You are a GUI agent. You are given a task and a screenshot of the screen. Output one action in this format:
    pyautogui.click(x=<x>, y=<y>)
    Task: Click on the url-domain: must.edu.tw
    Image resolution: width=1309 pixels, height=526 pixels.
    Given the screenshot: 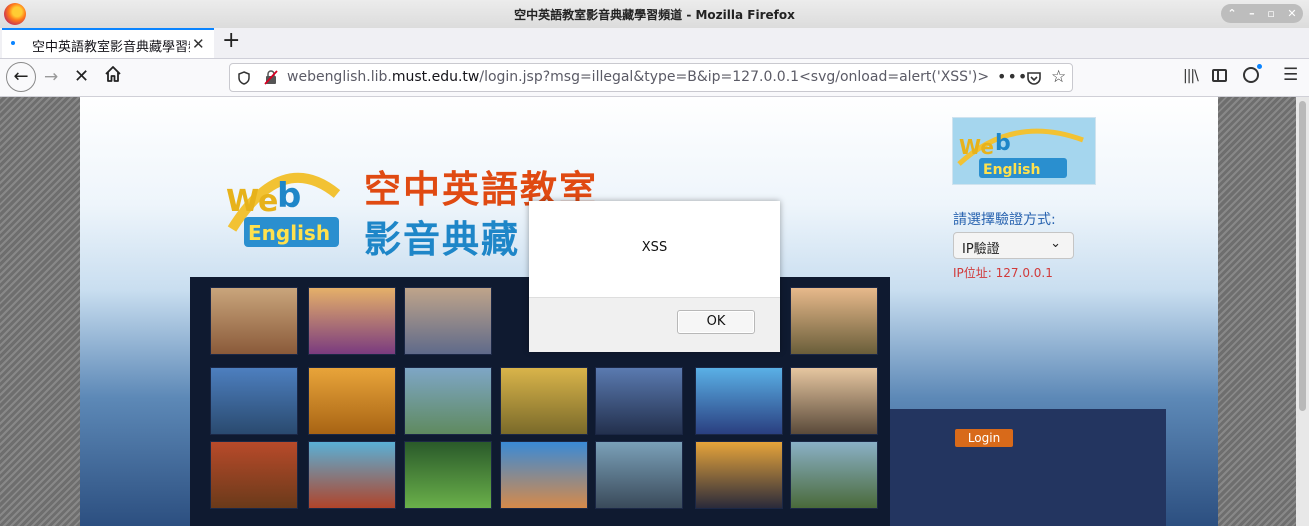 What is the action you would take?
    pyautogui.click(x=435, y=77)
    